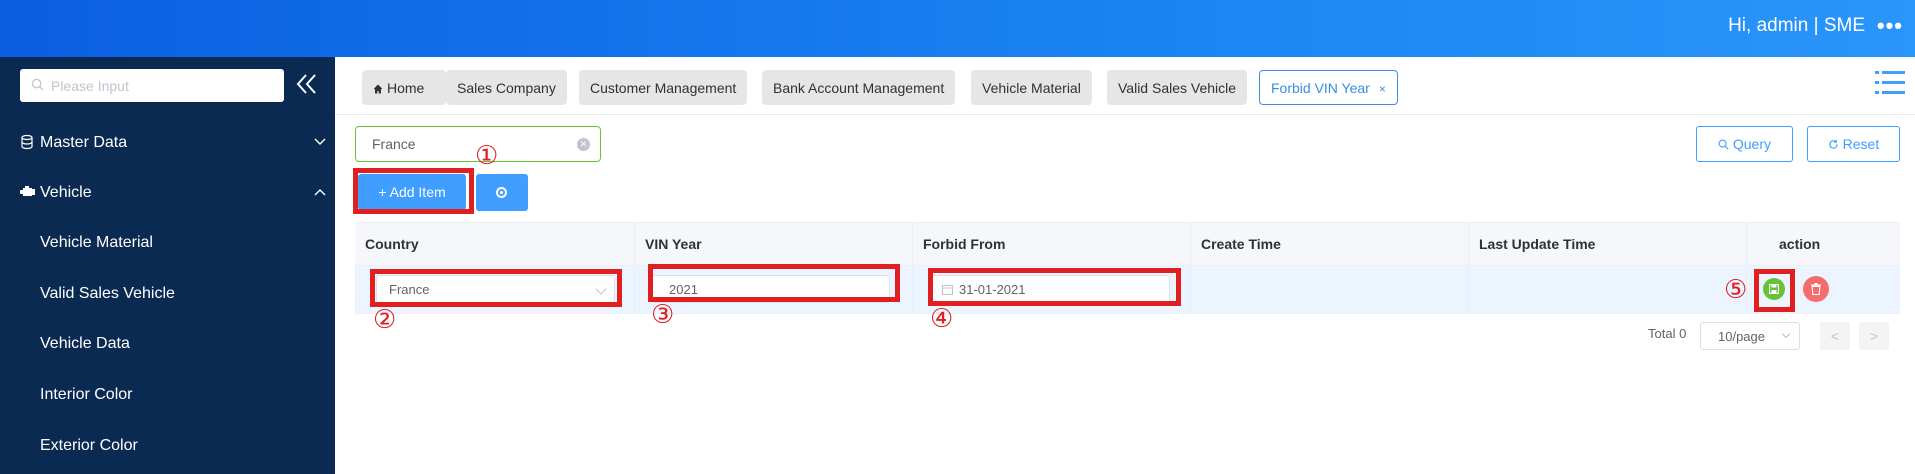 The image size is (1915, 474). What do you see at coordinates (1608, 290) in the screenshot?
I see `cell-last-update-time` at bounding box center [1608, 290].